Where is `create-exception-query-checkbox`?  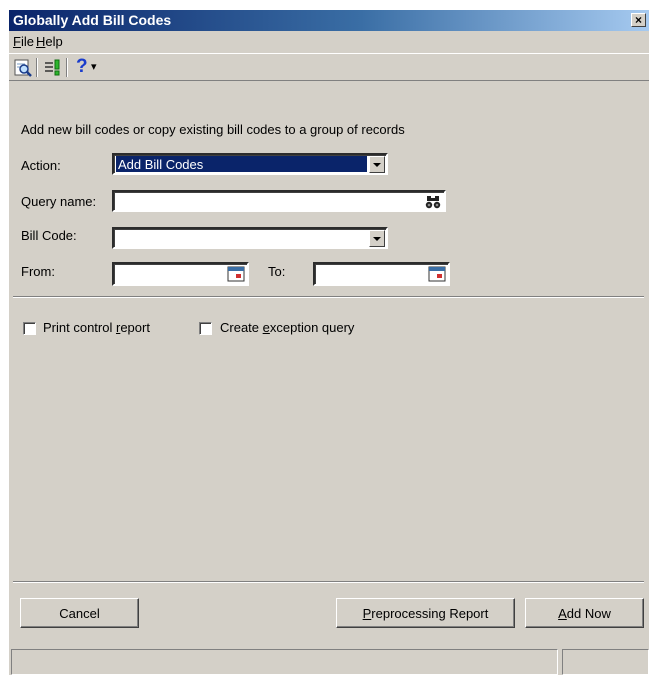
create-exception-query-checkbox is located at coordinates (205, 328).